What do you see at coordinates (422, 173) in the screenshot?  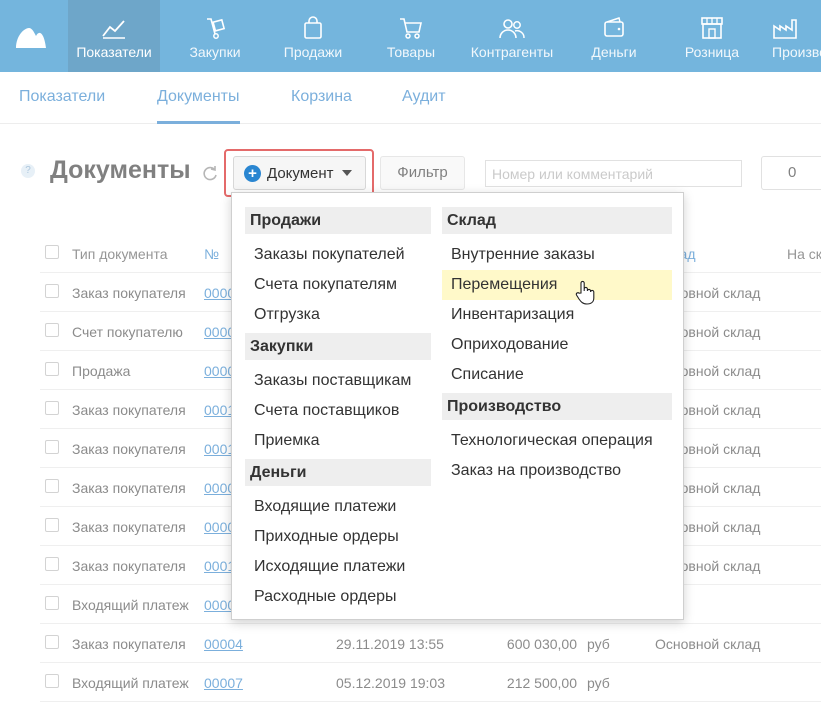 I see `filter-button: Фильтр` at bounding box center [422, 173].